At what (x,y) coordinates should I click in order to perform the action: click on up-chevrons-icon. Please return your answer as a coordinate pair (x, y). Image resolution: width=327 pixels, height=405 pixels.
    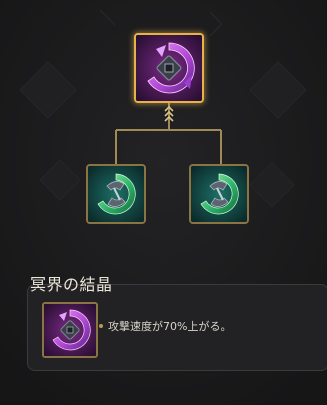
    Looking at the image, I should click on (169, 113).